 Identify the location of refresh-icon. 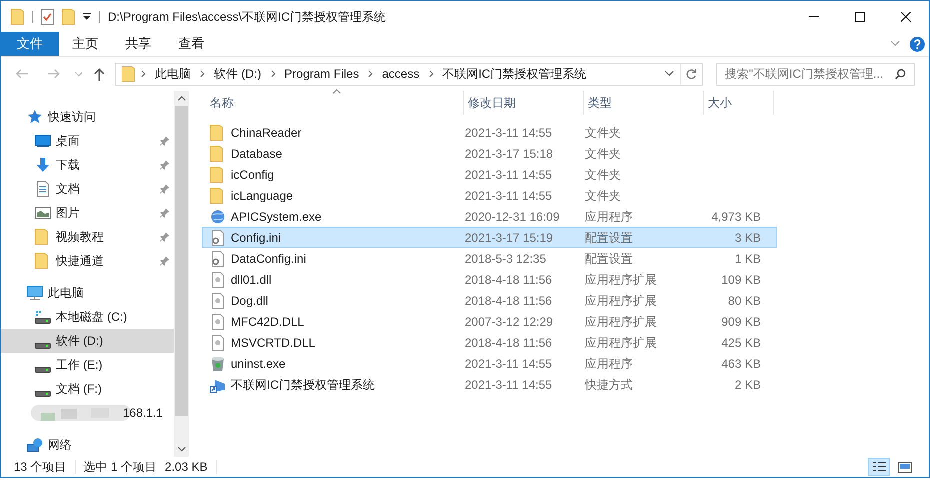
(692, 74).